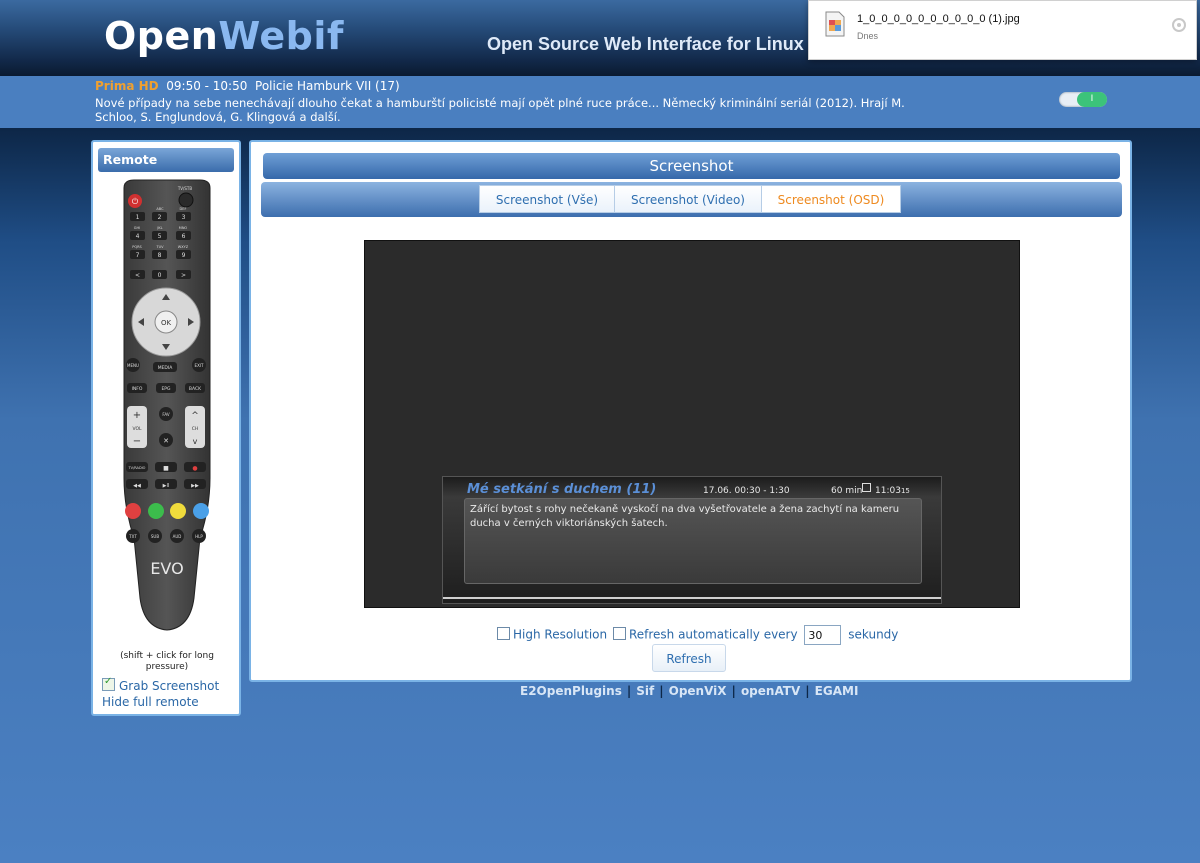  I want to click on image-file-icon, so click(835, 24).